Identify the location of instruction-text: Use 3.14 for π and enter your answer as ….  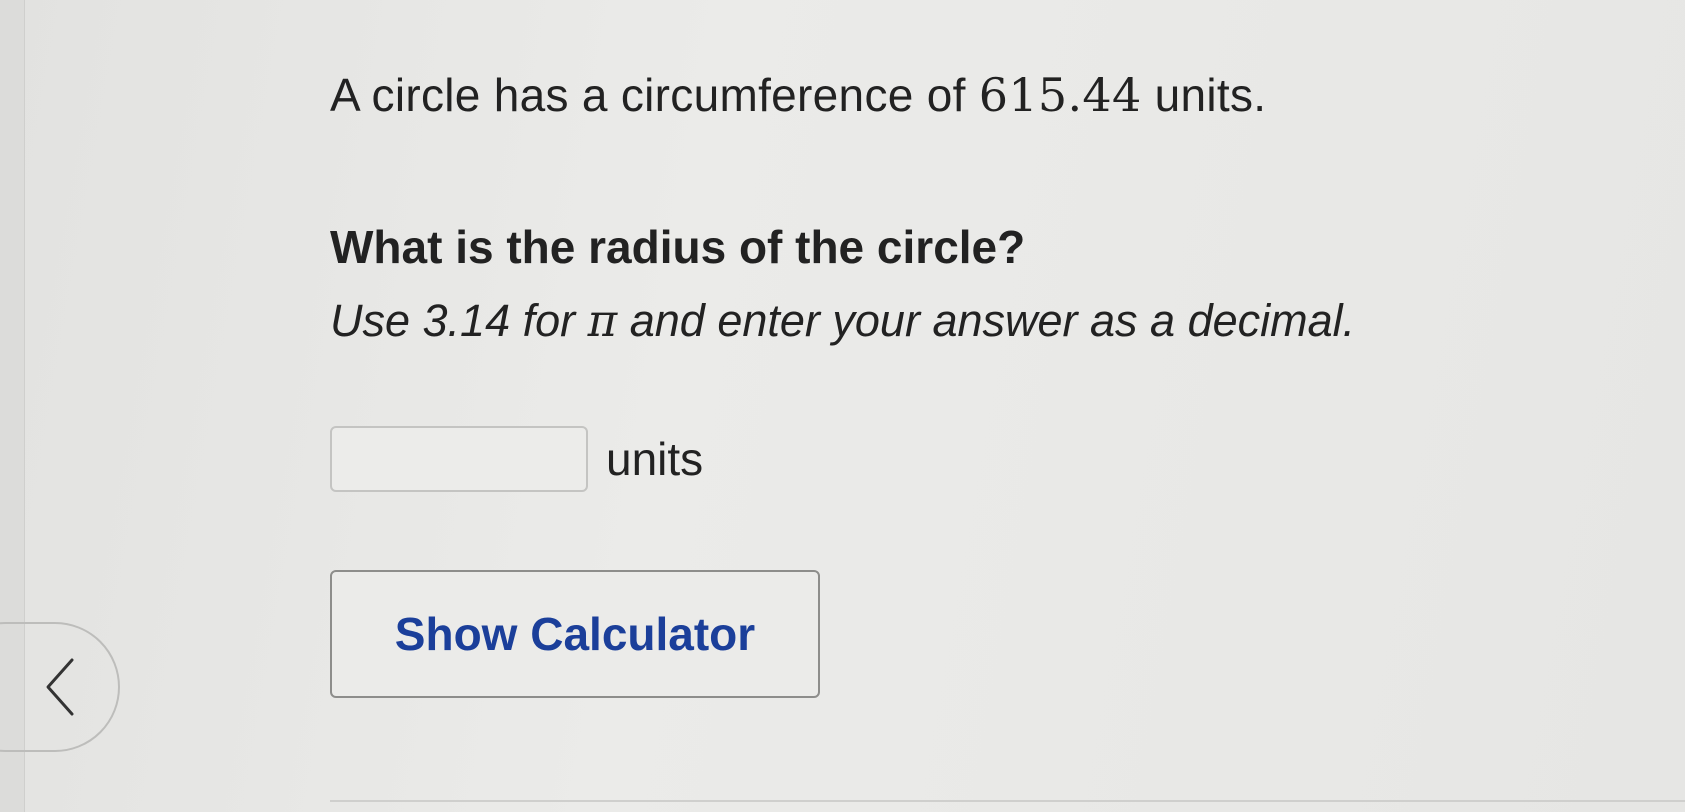
(842, 320).